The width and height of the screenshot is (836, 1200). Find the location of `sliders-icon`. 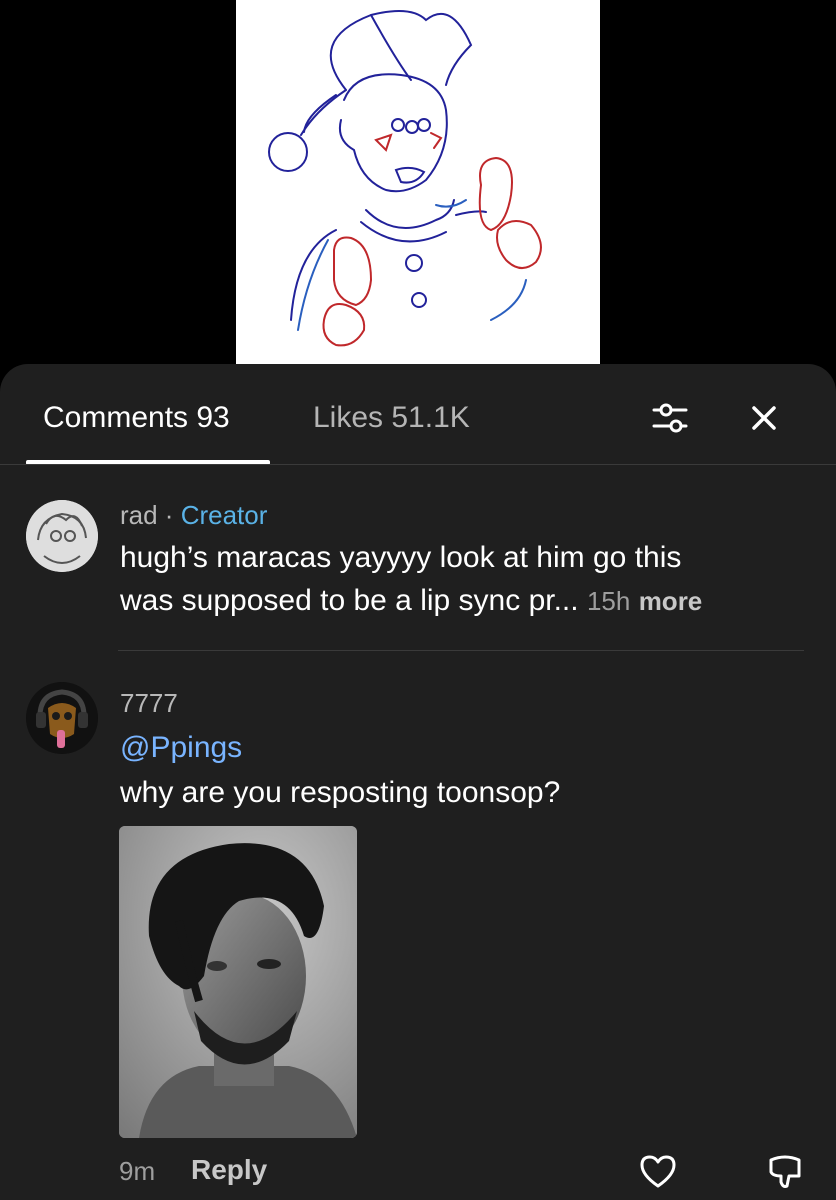

sliders-icon is located at coordinates (670, 418).